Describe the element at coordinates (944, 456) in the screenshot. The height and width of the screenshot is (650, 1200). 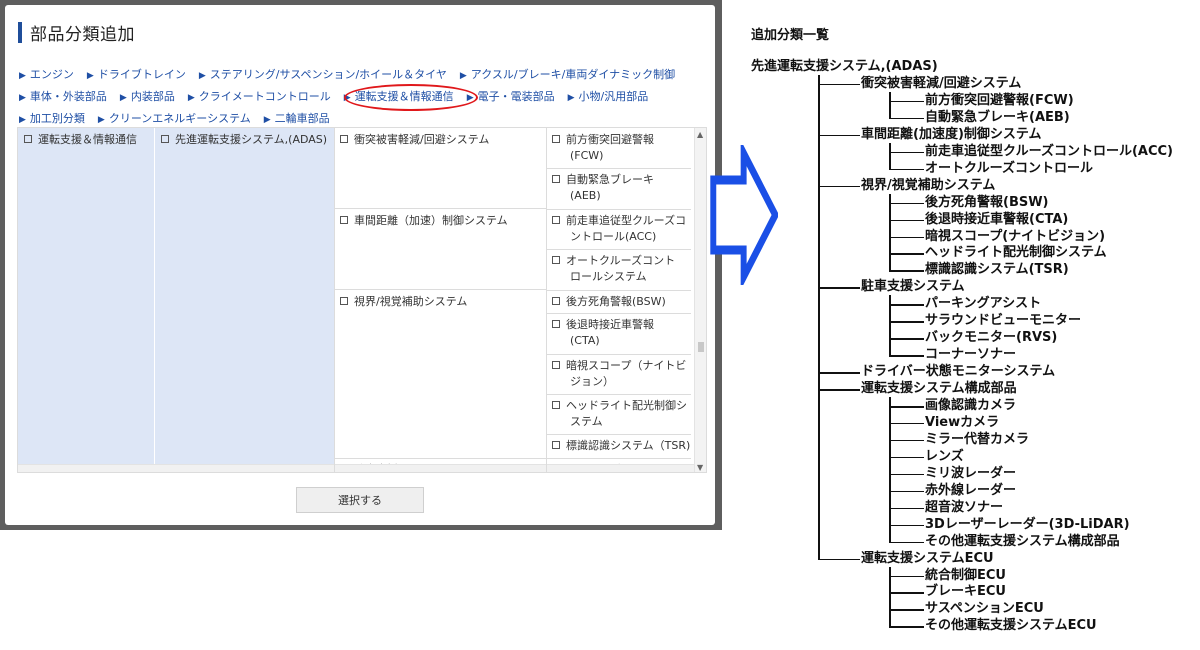
I see `tree-node-level2: レンズ` at that location.